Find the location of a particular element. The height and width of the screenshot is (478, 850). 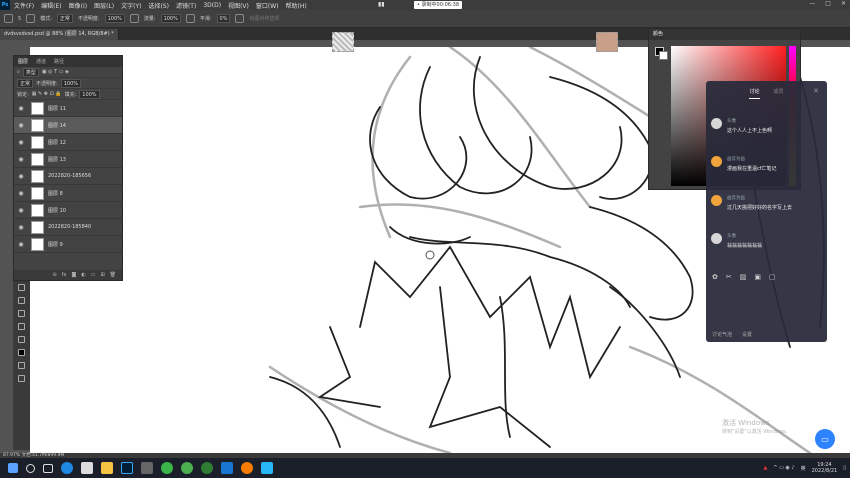

edge-icon is located at coordinates (67, 468).